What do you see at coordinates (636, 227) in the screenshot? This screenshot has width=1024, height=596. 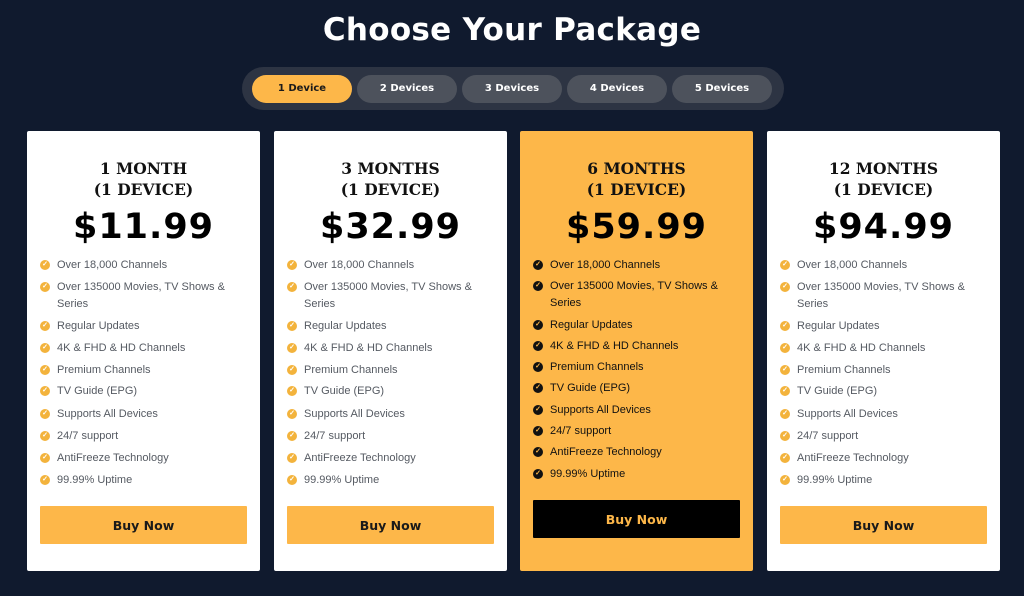 I see `plan-price: $59.99` at bounding box center [636, 227].